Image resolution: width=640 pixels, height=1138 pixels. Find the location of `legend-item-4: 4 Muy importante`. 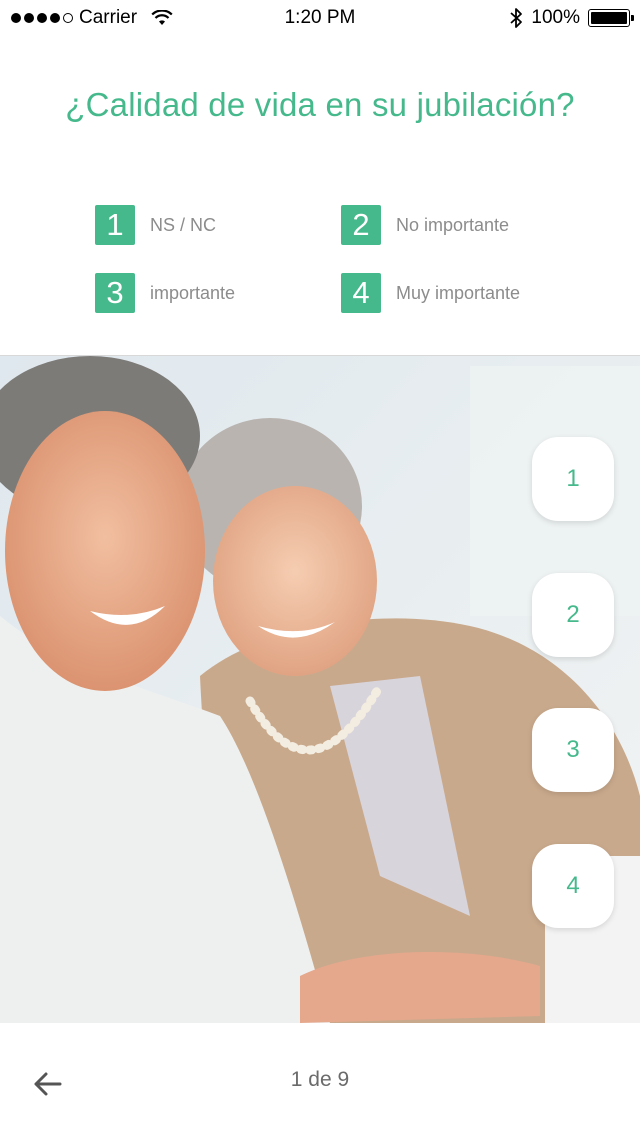

legend-item-4: 4 Muy importante is located at coordinates (430, 293).